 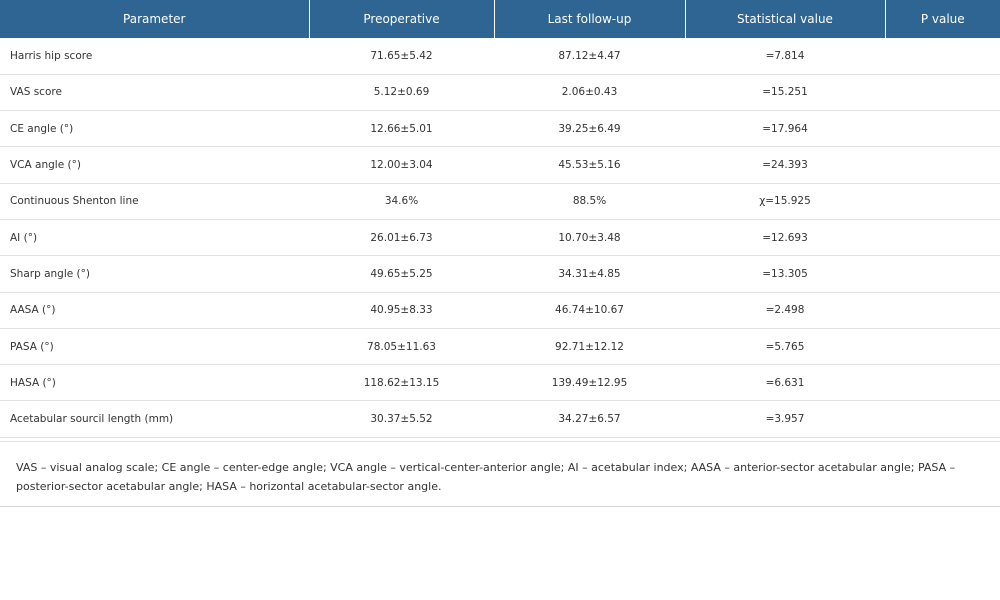 What do you see at coordinates (785, 201) in the screenshot?
I see `cell-statistical-value: χ=15.925` at bounding box center [785, 201].